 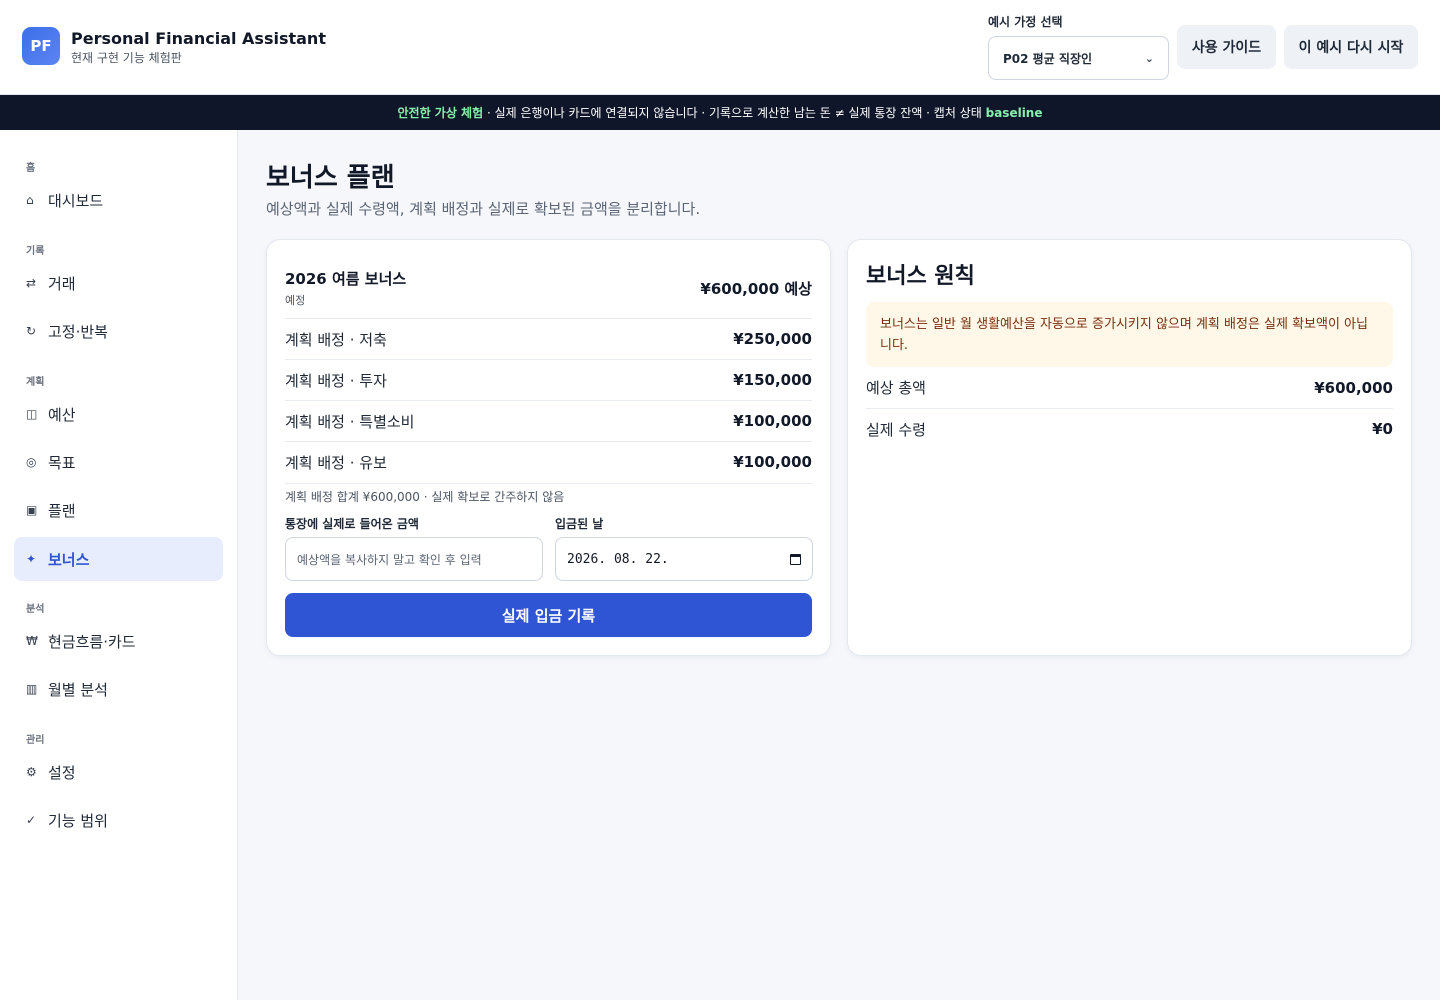 I want to click on repeat-icon: ↻, so click(x=31, y=331).